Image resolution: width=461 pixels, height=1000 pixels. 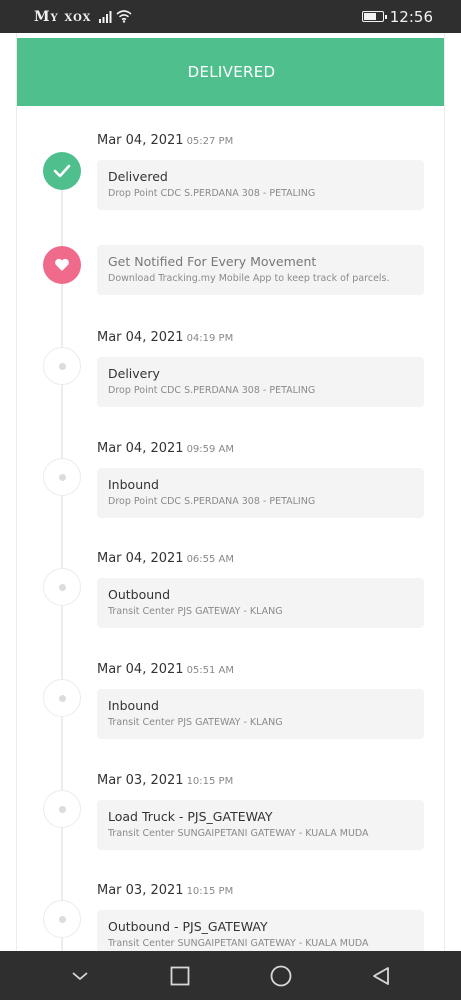 I want to click on home-circle-icon, so click(x=281, y=976).